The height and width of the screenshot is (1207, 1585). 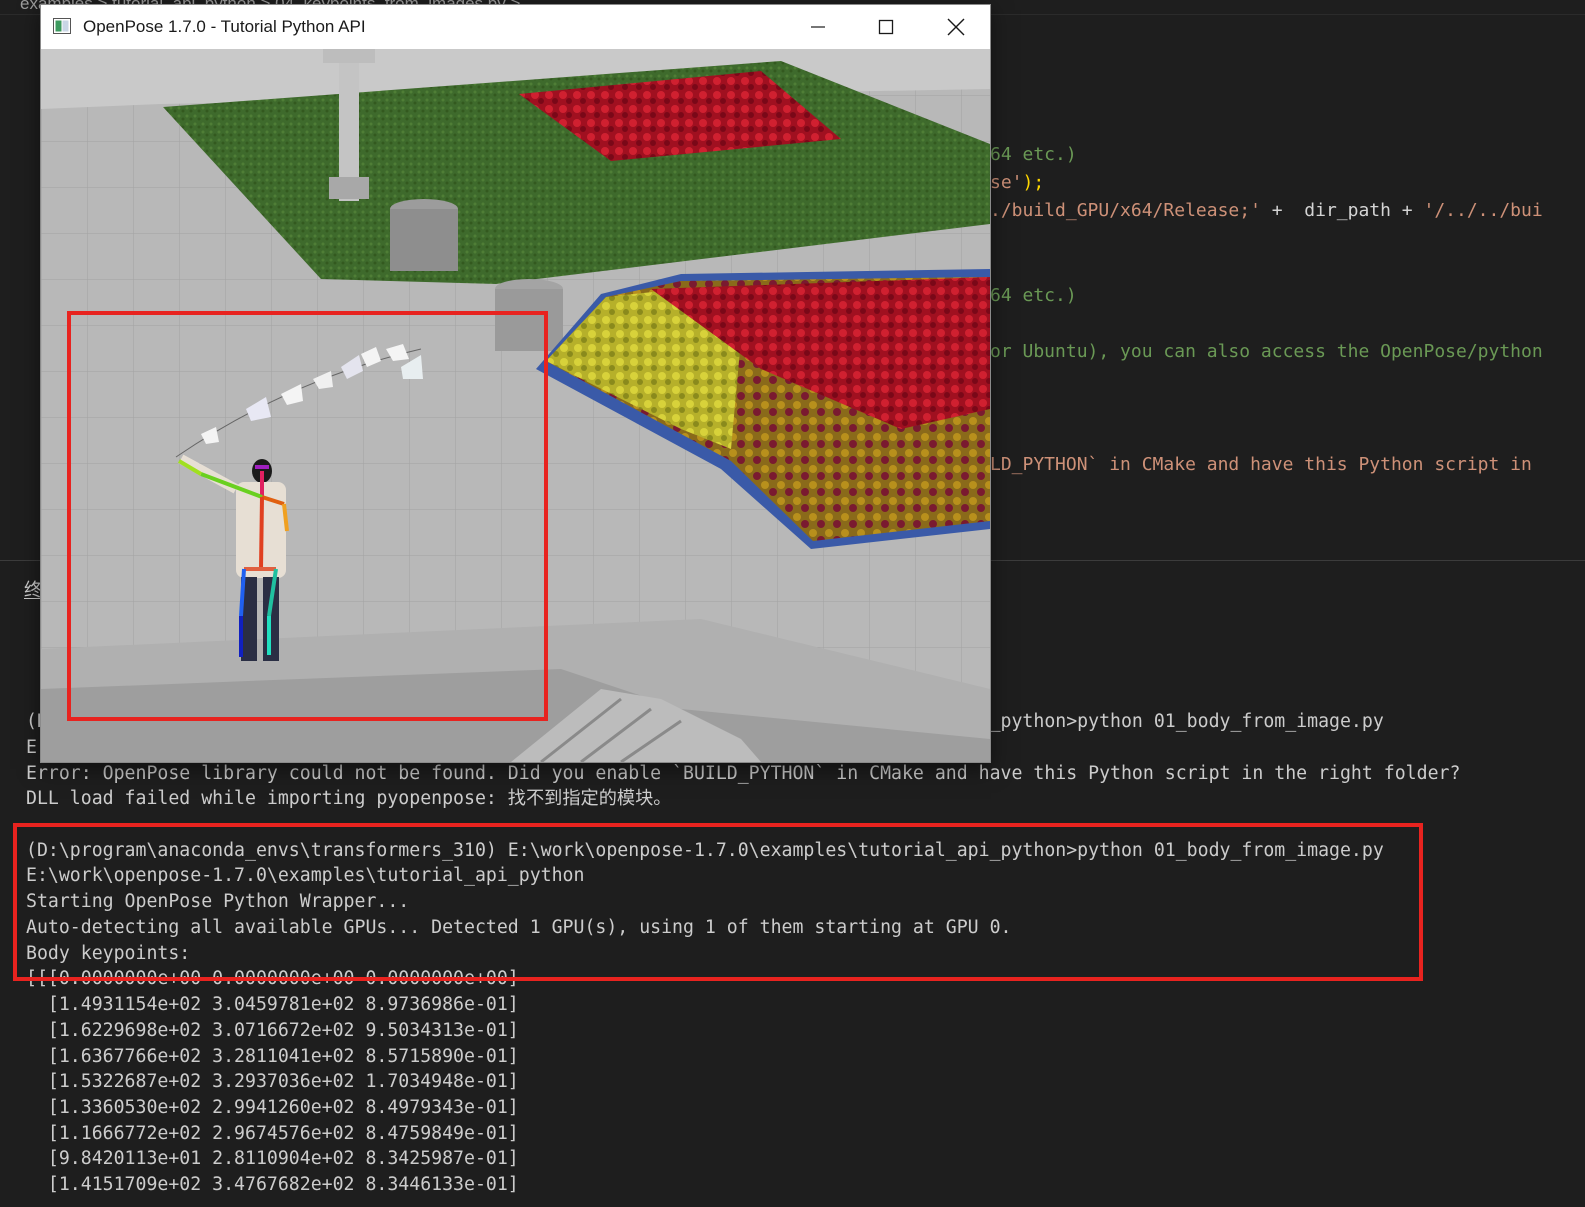 I want to click on maximize-icon, so click(x=886, y=27).